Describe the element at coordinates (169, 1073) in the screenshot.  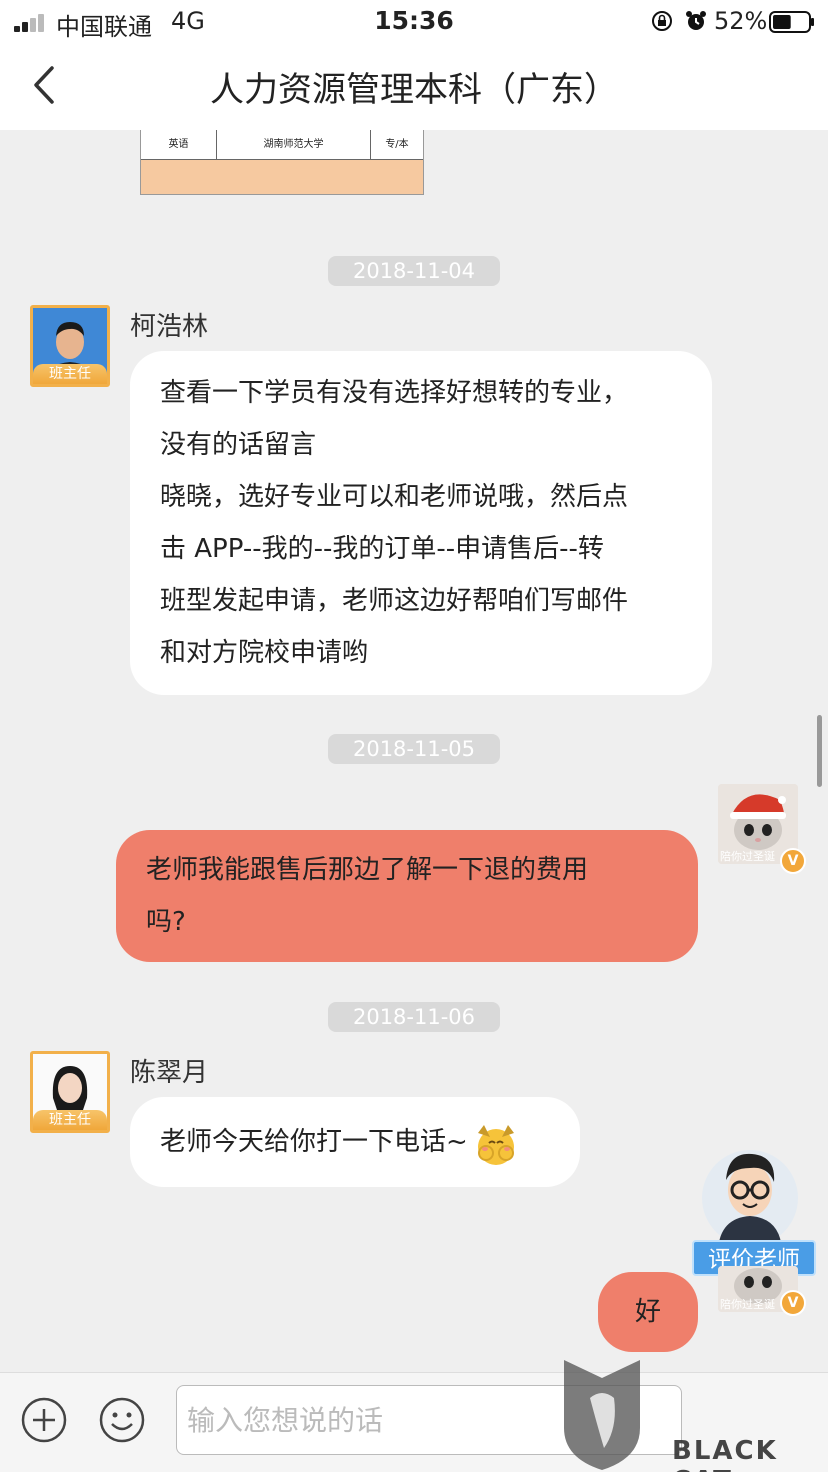
I see `sender-name: 陈翠月` at that location.